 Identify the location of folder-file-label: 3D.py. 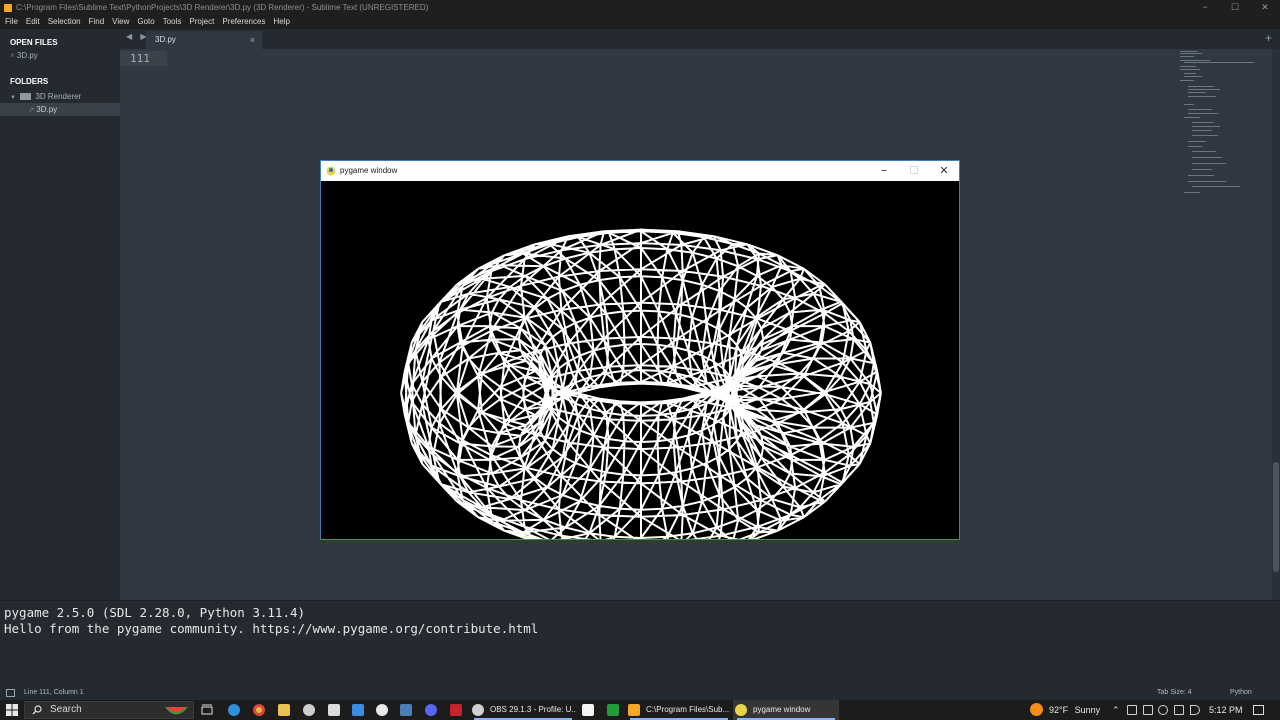
(47, 109).